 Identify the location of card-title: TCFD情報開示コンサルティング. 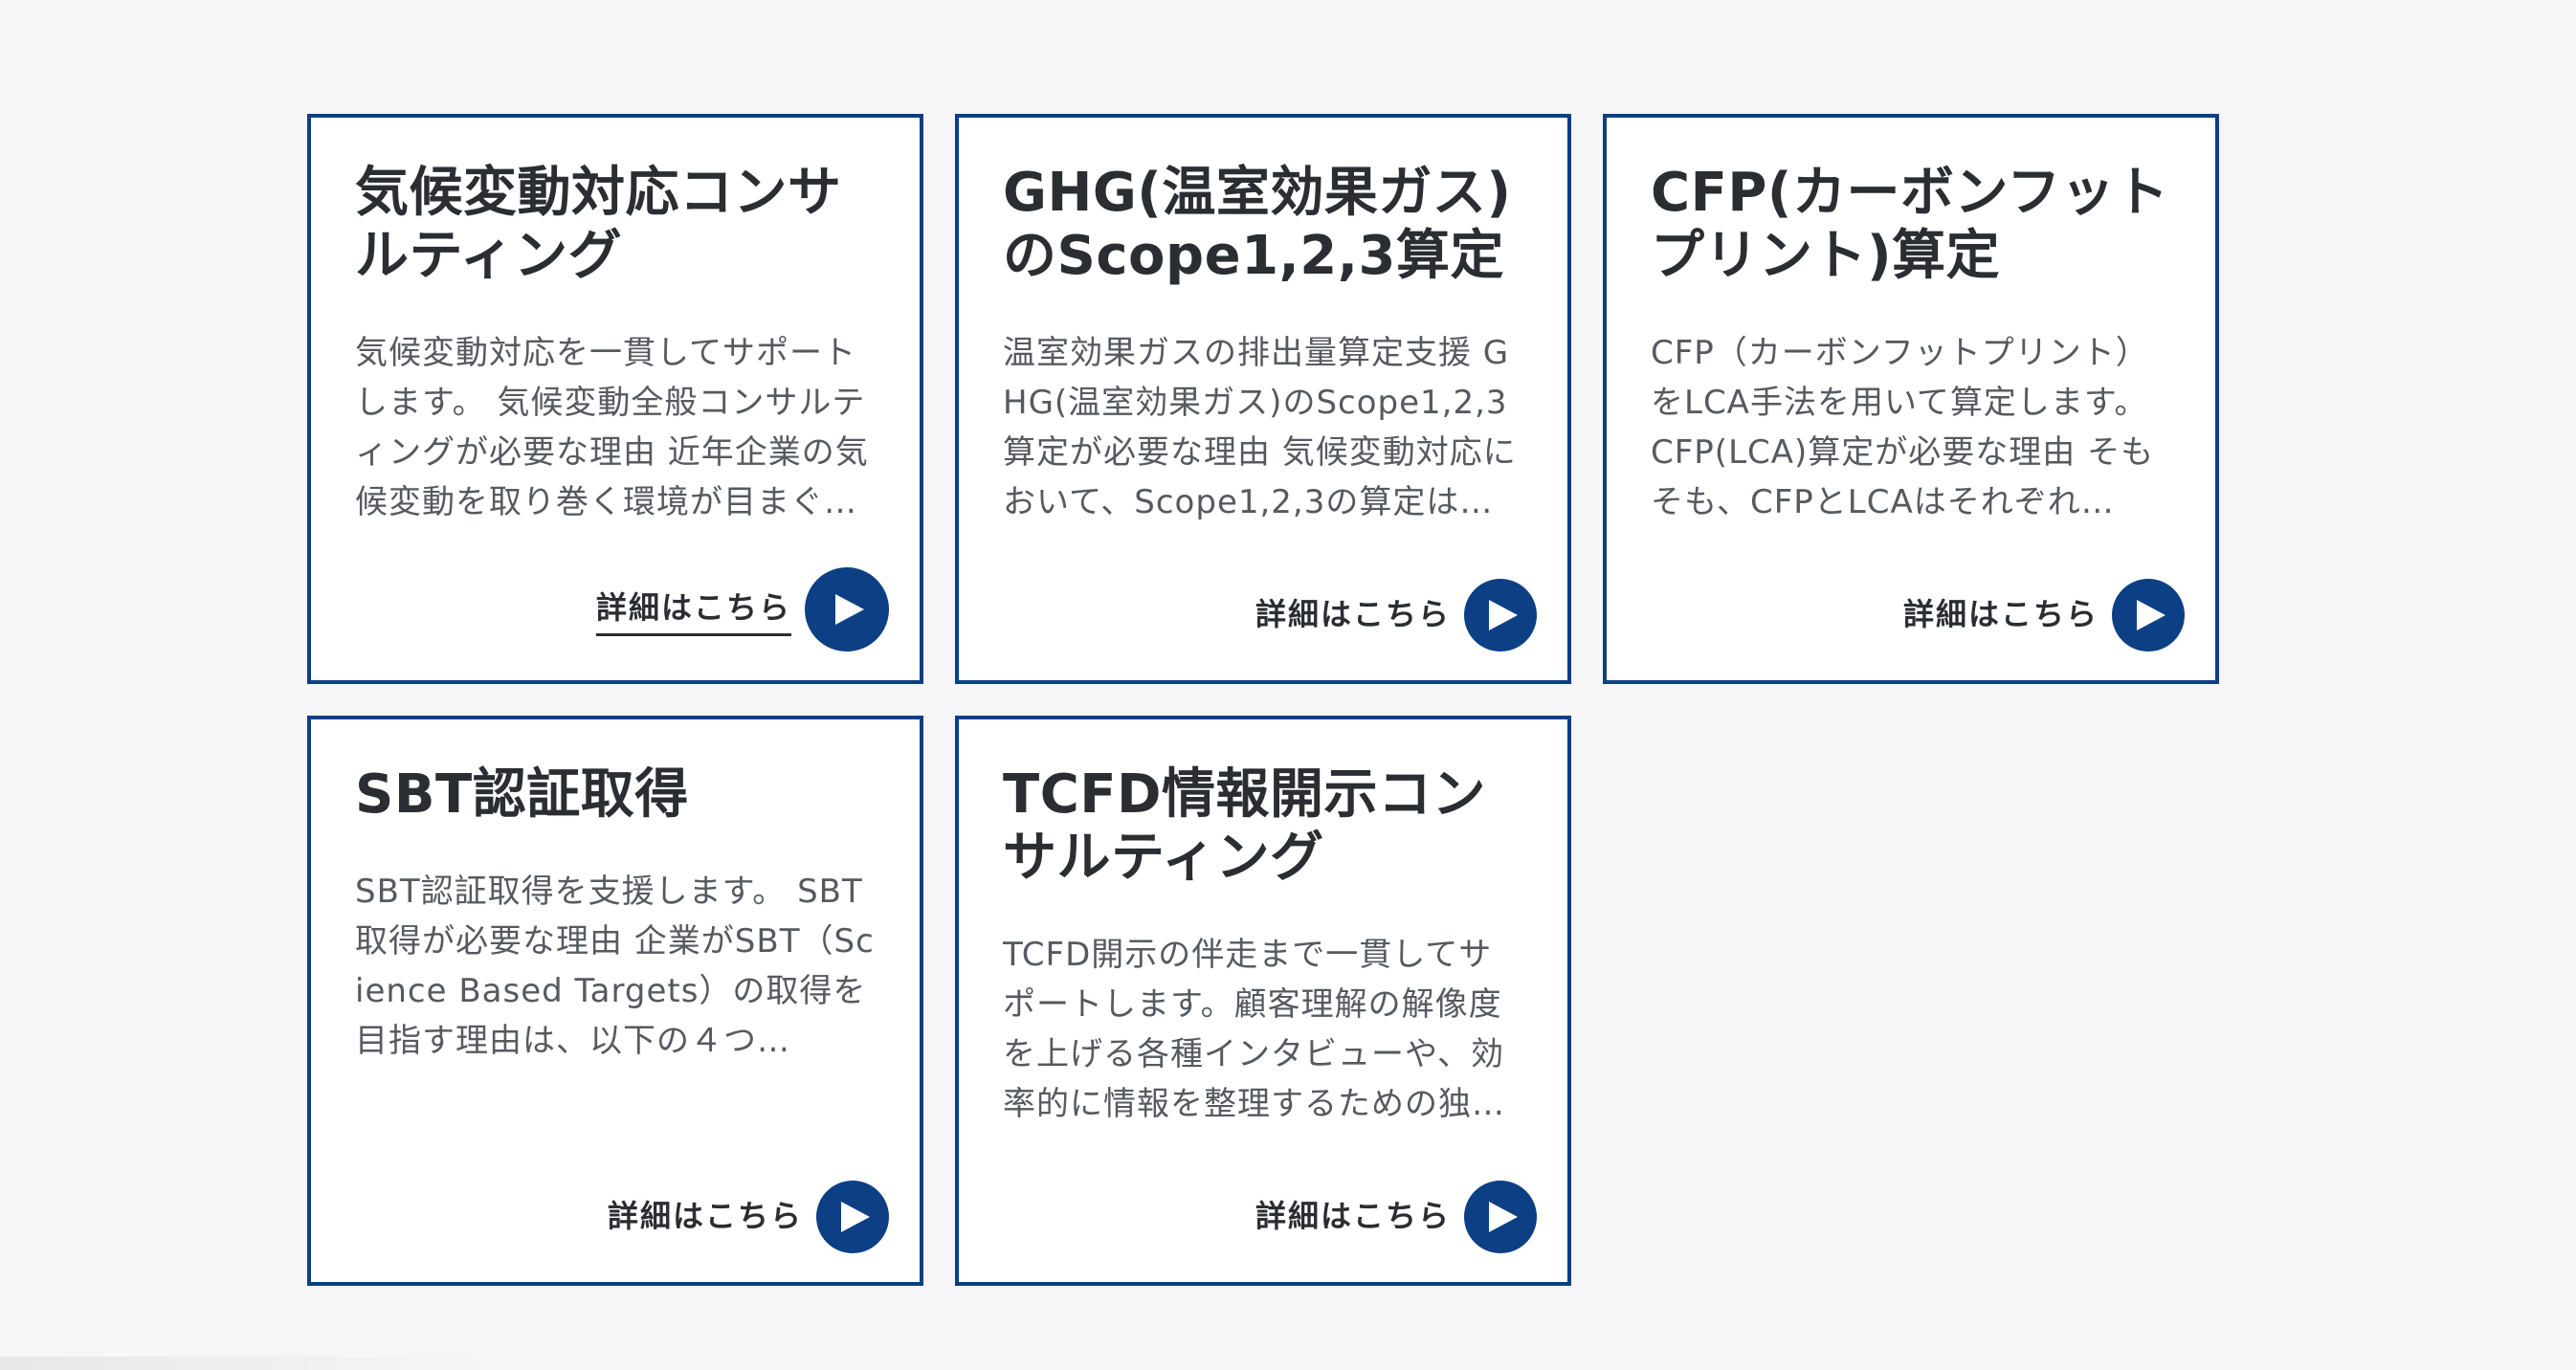
(1245, 826).